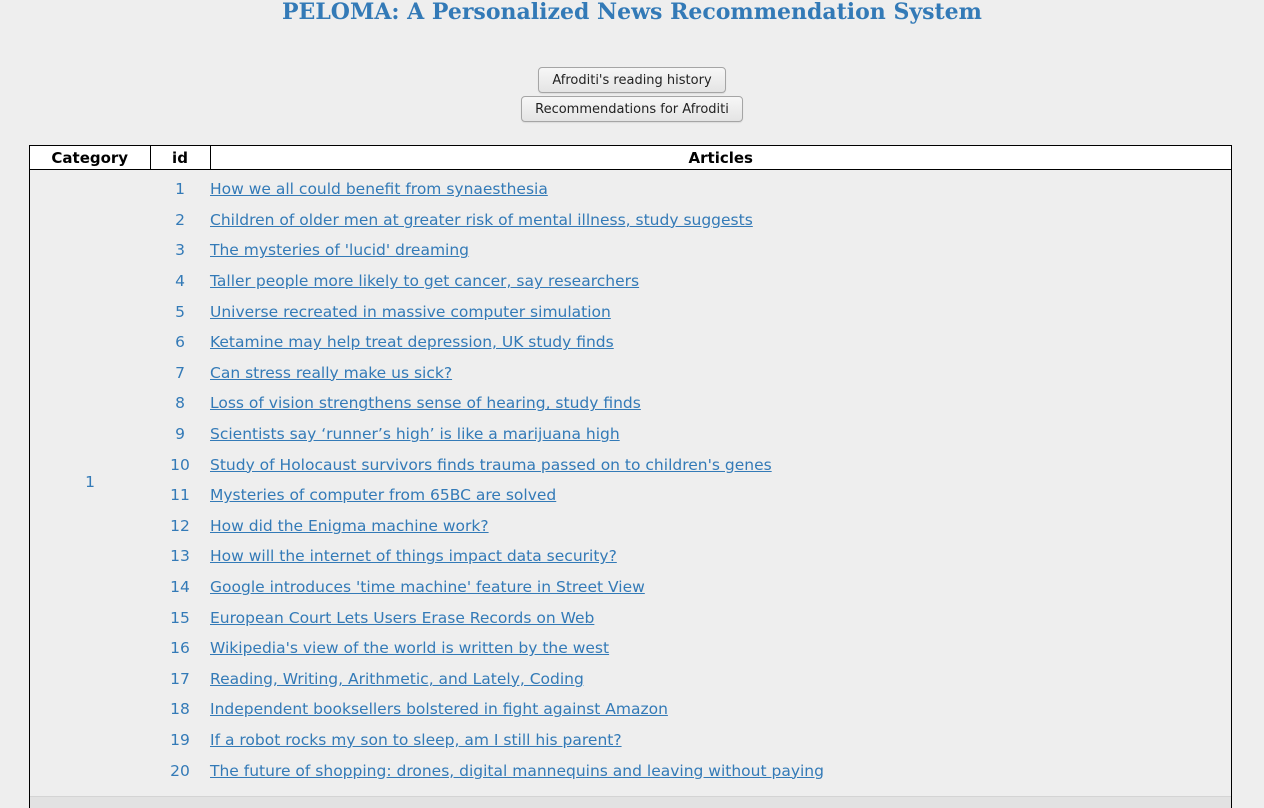 The width and height of the screenshot is (1264, 808). I want to click on article-id-cell: 8, so click(180, 403).